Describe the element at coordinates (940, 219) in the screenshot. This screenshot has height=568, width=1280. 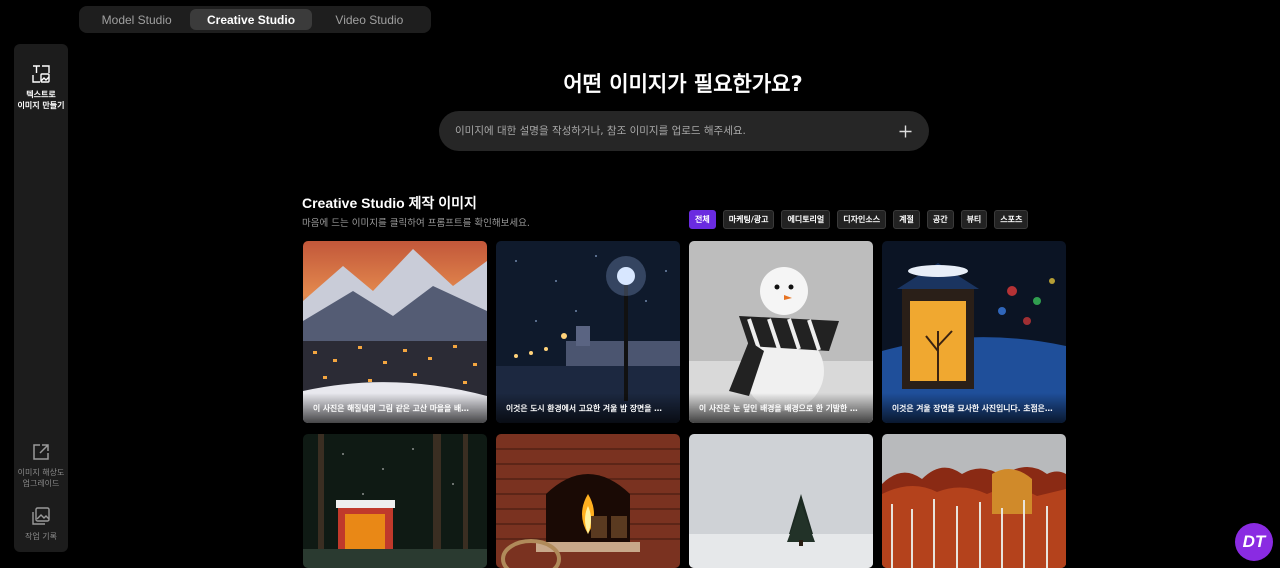
I see `filter-space: 공간` at that location.